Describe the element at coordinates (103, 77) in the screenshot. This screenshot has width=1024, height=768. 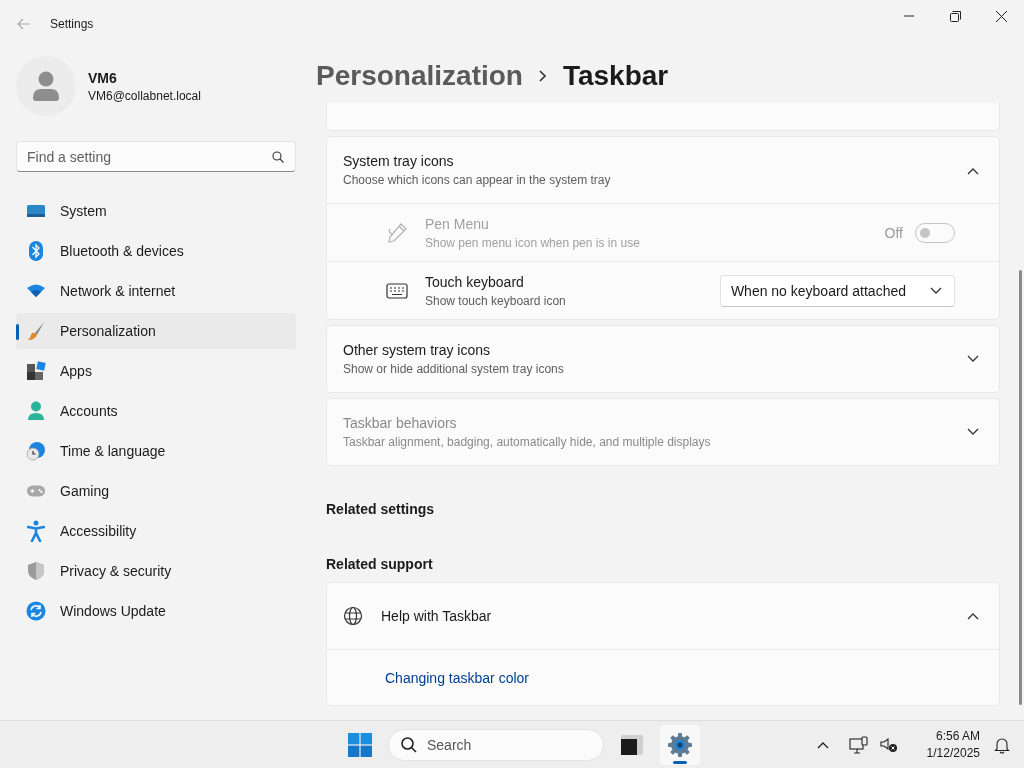
I see `account-name: VM6` at that location.